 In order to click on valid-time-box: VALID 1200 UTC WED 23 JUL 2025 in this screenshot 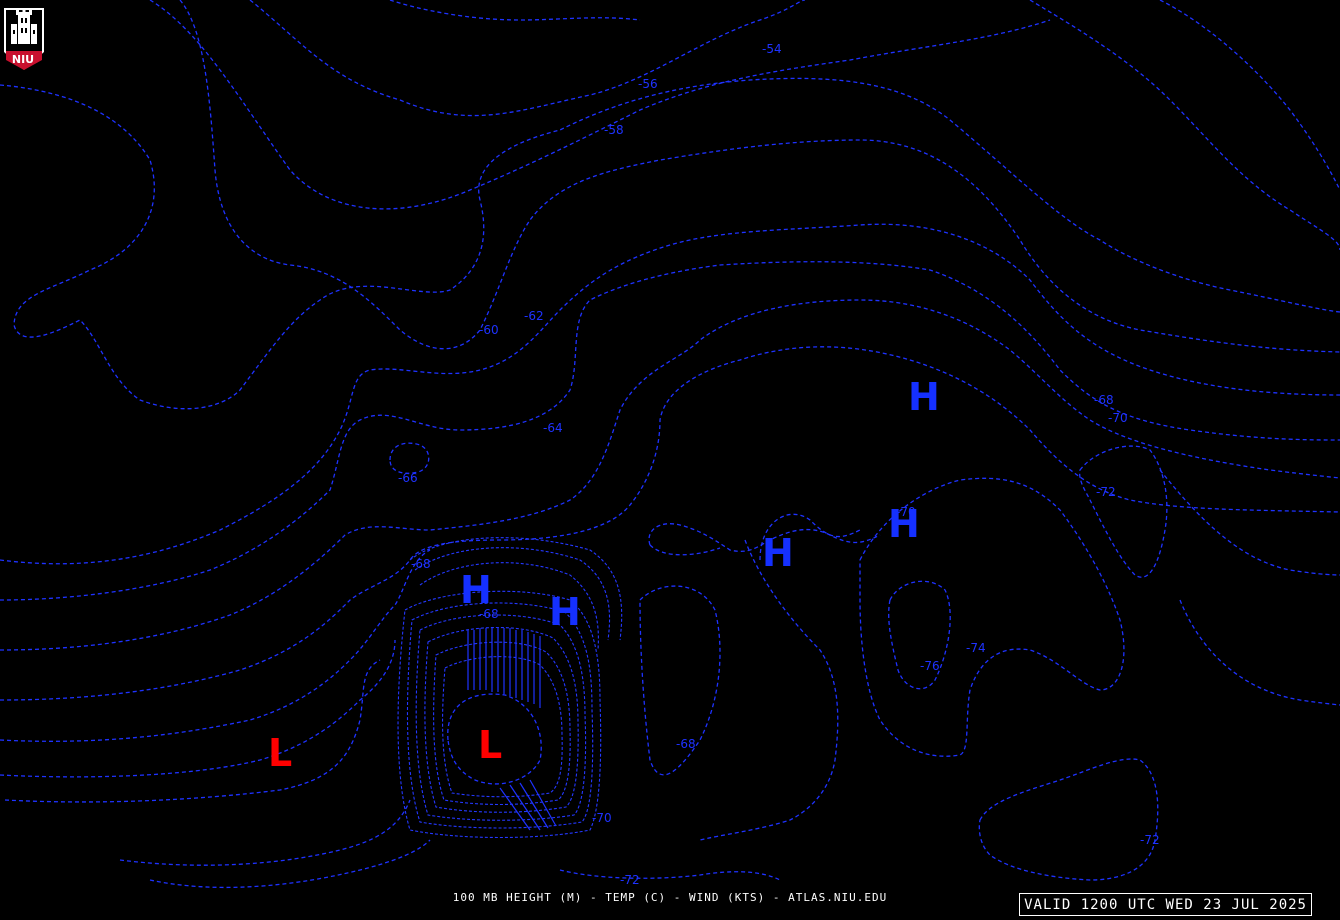, I will do `click(1165, 904)`.